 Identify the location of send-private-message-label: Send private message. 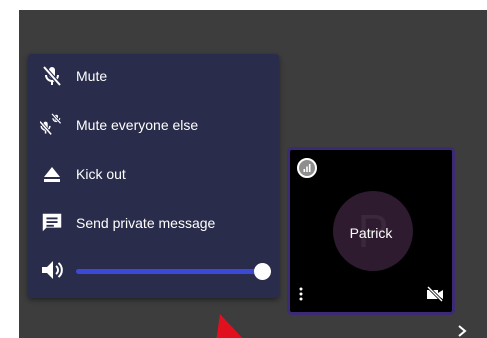
(146, 223).